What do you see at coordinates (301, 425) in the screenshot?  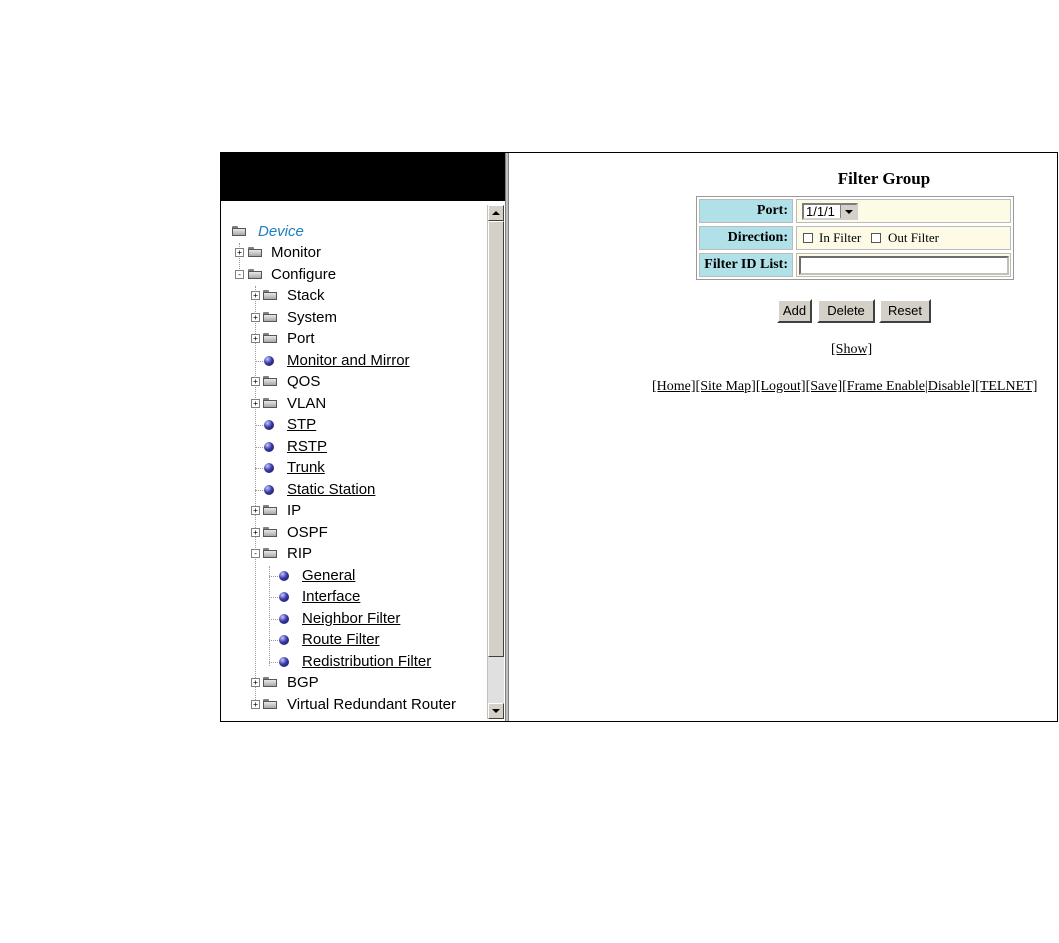 I see `tree-item-link: STP` at bounding box center [301, 425].